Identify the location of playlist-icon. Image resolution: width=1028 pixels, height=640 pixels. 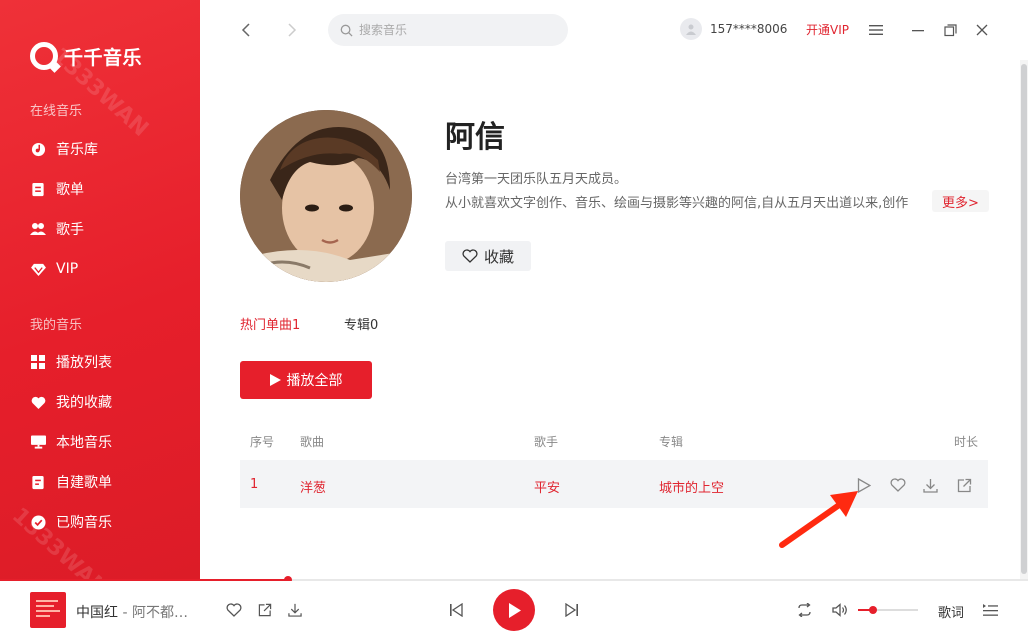
(38, 189).